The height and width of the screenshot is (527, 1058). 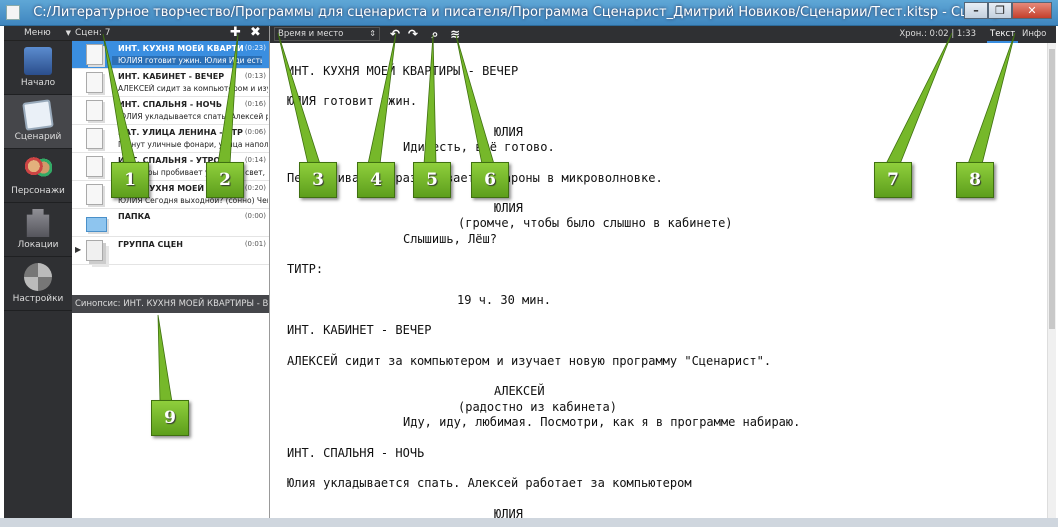 I want to click on scene-count: 7, so click(x=107, y=33).